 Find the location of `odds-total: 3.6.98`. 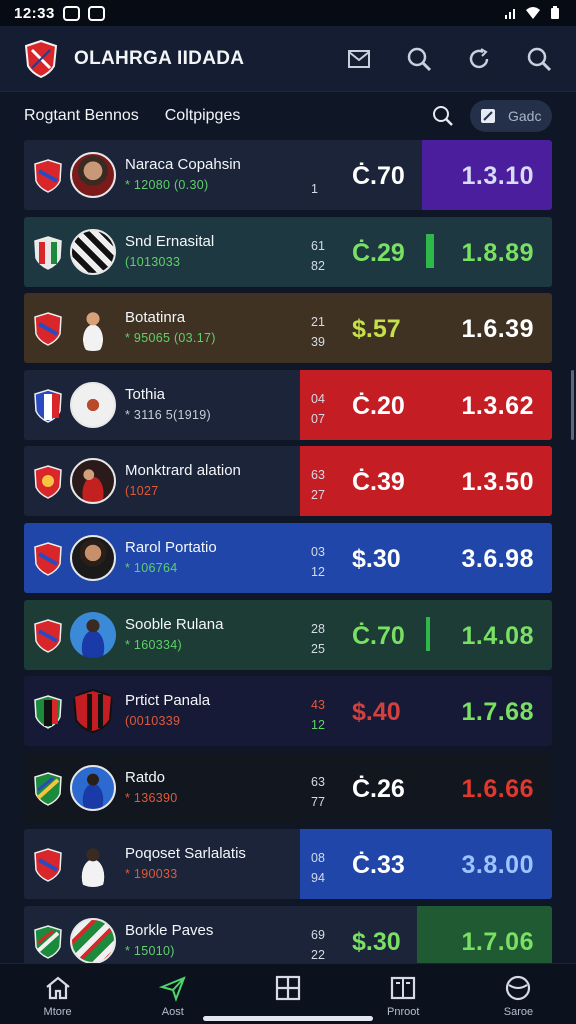

odds-total: 3.6.98 is located at coordinates (497, 559).